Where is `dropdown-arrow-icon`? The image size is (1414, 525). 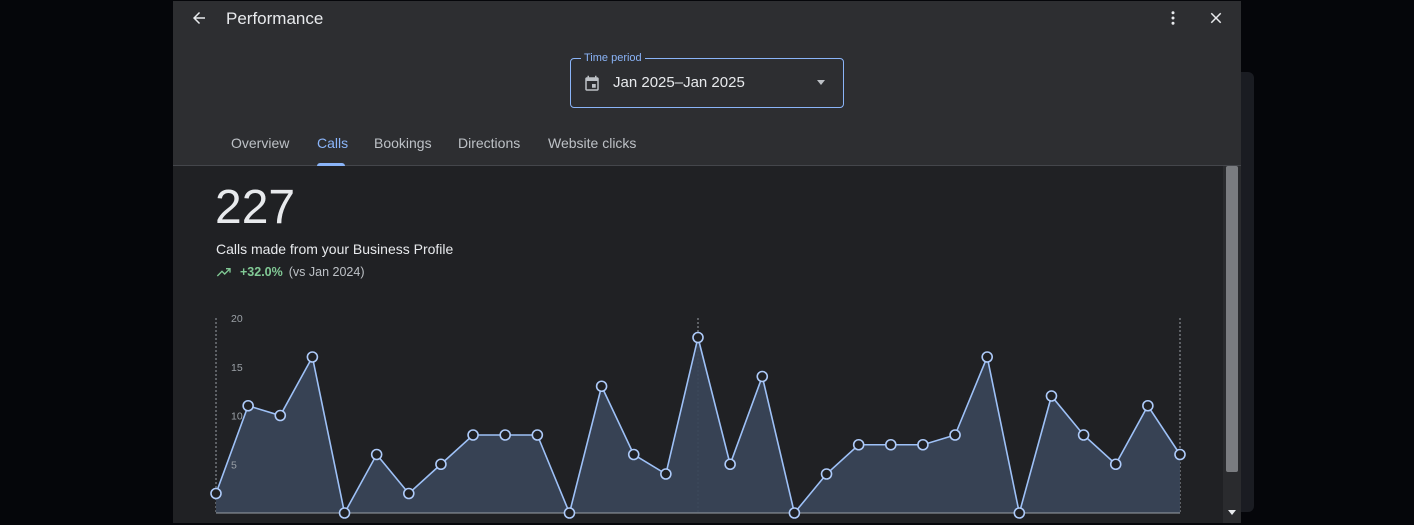
dropdown-arrow-icon is located at coordinates (821, 82).